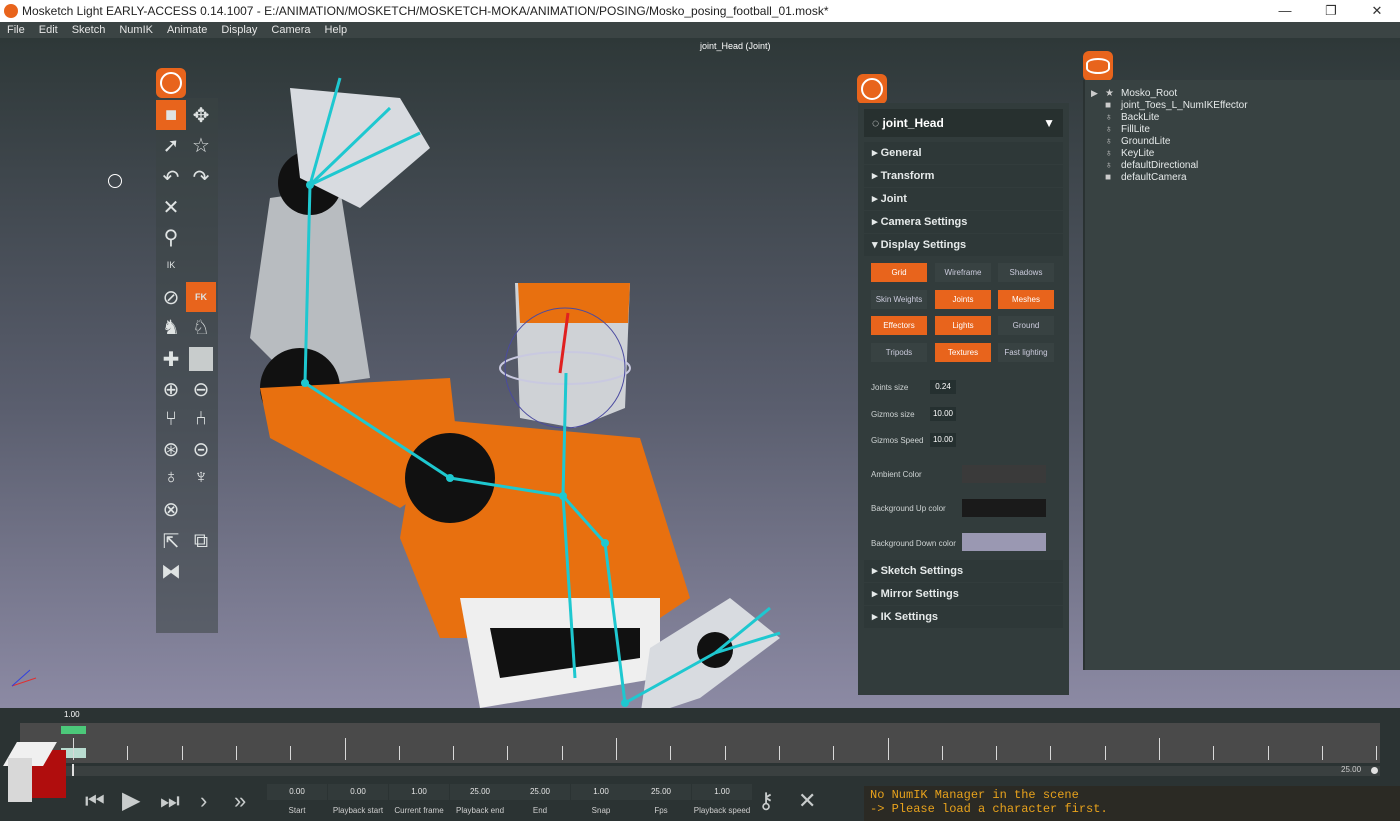  What do you see at coordinates (1026, 325) in the screenshot?
I see `toggle-ground: Ground` at bounding box center [1026, 325].